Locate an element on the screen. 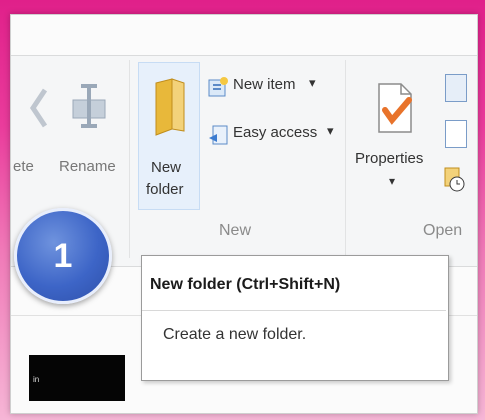 Image resolution: width=485 pixels, height=420 pixels. open-icon is located at coordinates (456, 88).